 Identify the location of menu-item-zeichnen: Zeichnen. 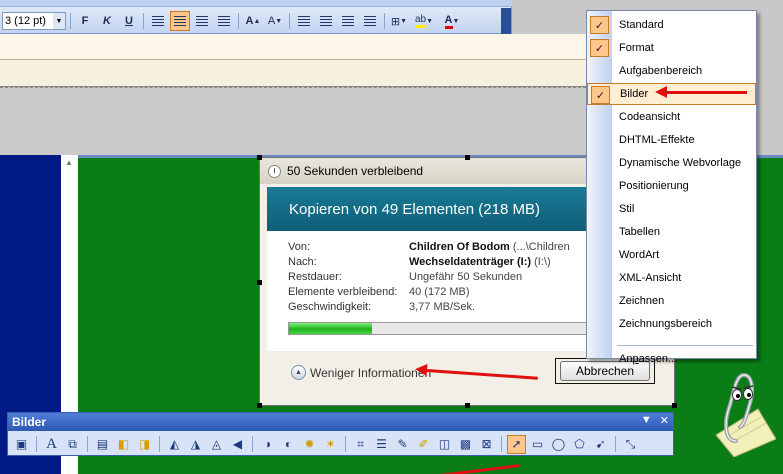
(671, 301).